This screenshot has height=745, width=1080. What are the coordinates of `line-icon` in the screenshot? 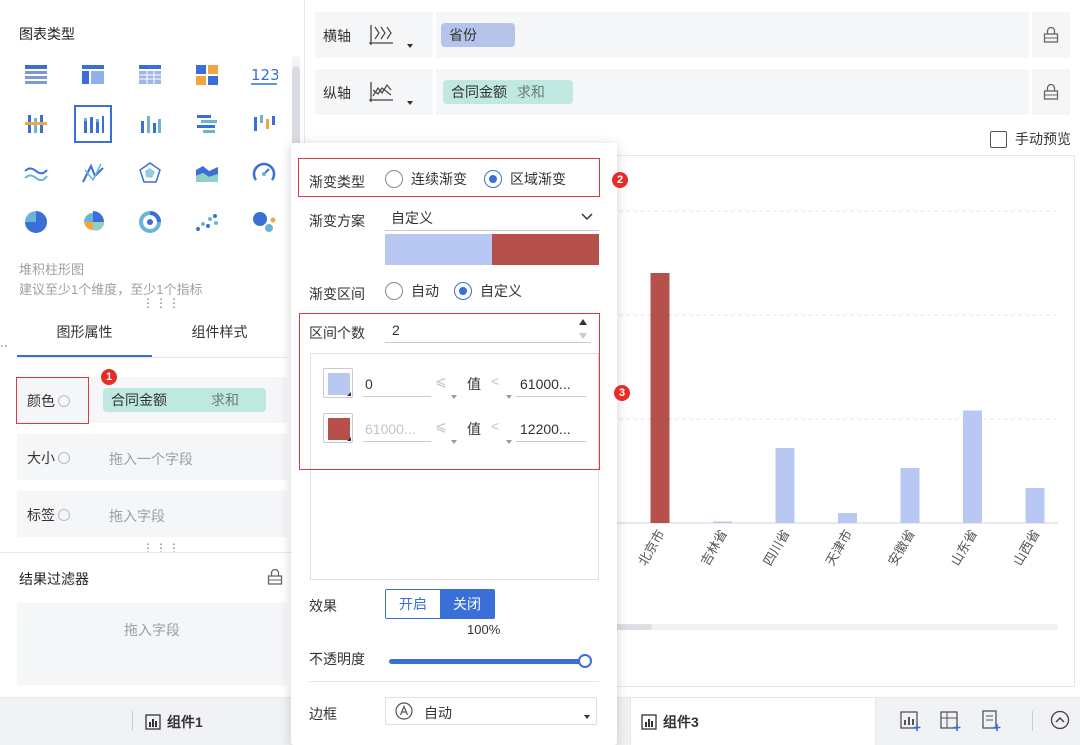 It's located at (36, 173).